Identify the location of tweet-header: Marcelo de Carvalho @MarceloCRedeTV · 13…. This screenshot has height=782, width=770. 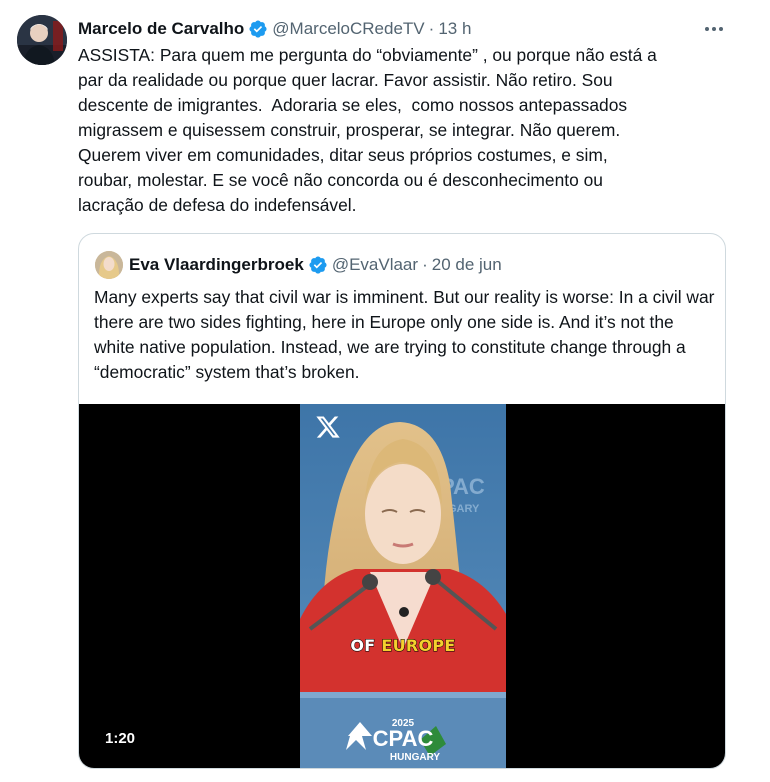
(274, 29).